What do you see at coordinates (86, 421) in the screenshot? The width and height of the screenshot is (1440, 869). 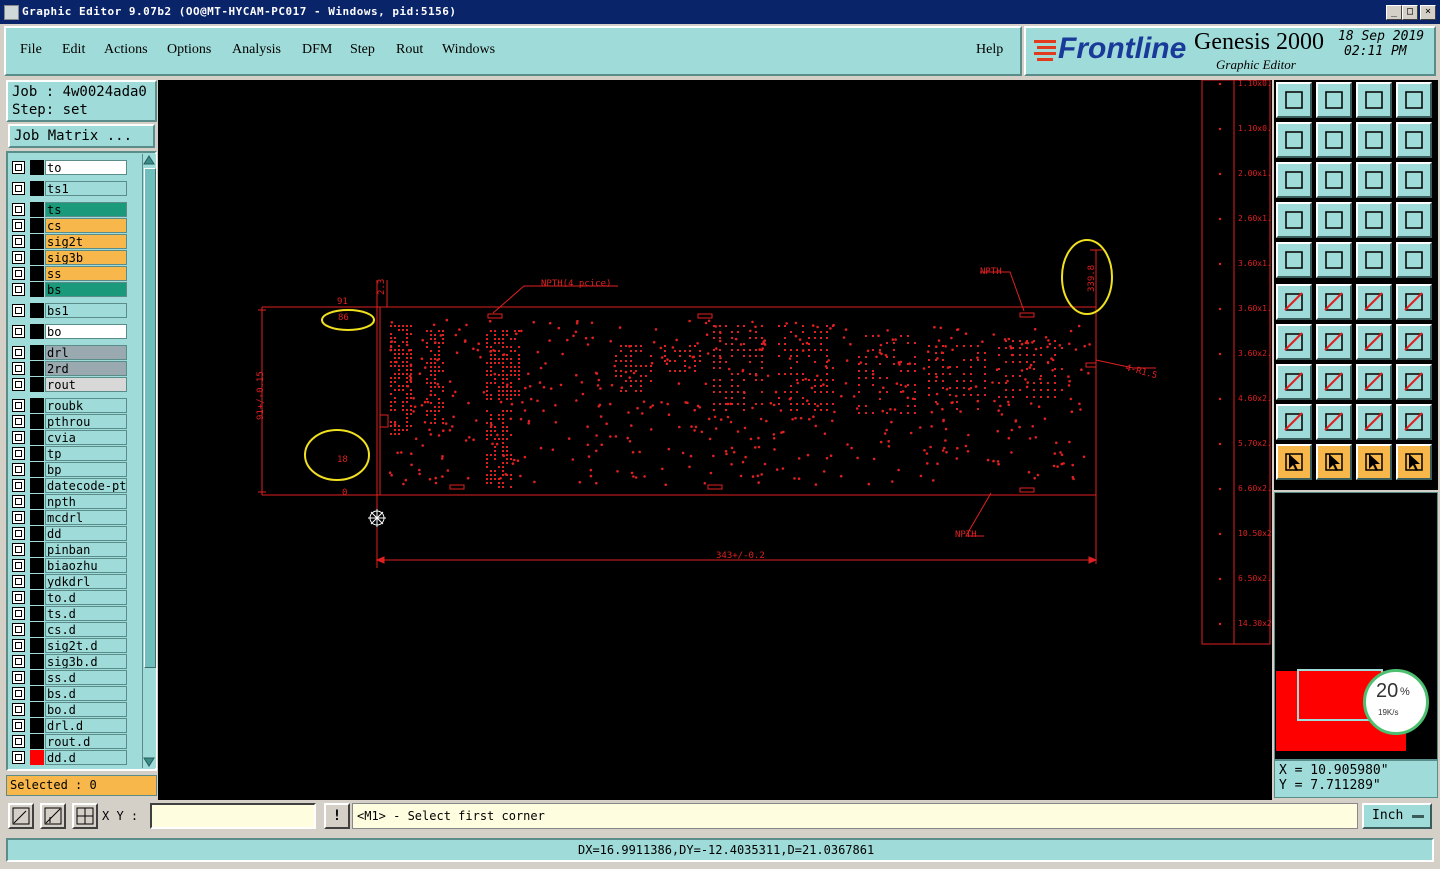 I see `layer-name: pthrou` at bounding box center [86, 421].